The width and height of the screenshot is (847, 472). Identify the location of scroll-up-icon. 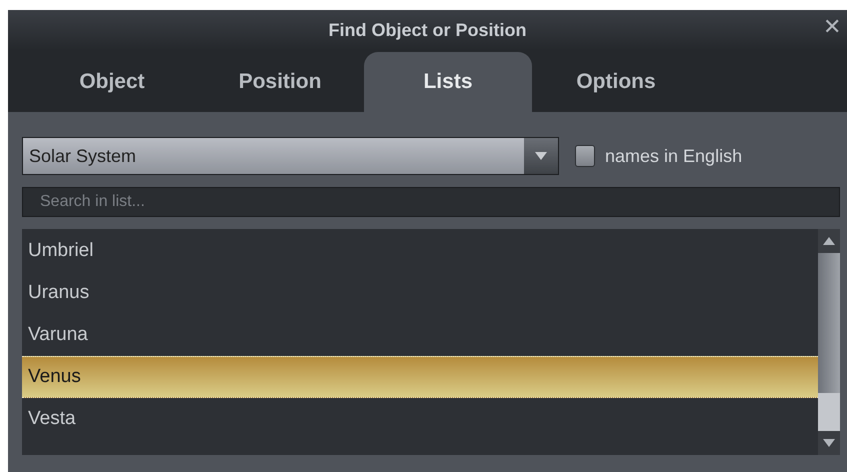
(829, 241).